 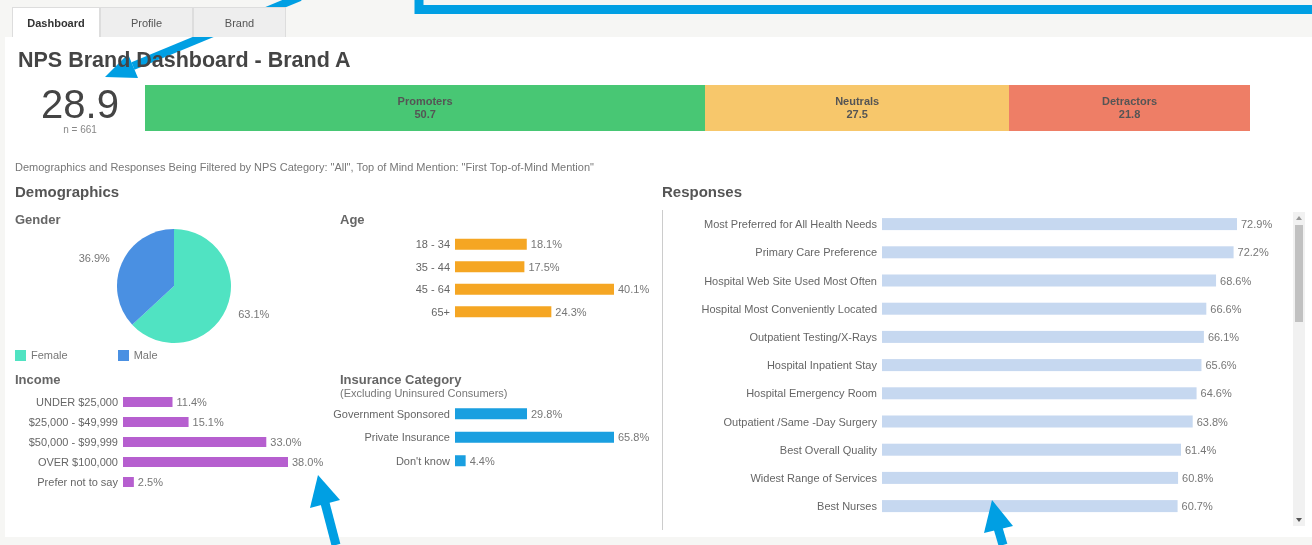 I want to click on value-label: 38.0%, so click(x=308, y=462).